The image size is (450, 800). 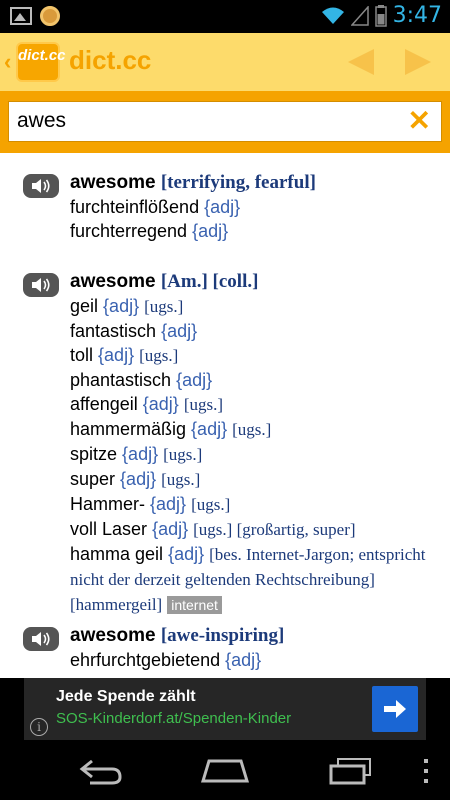 I want to click on translation-row: fantastisch {adj}, so click(x=255, y=331).